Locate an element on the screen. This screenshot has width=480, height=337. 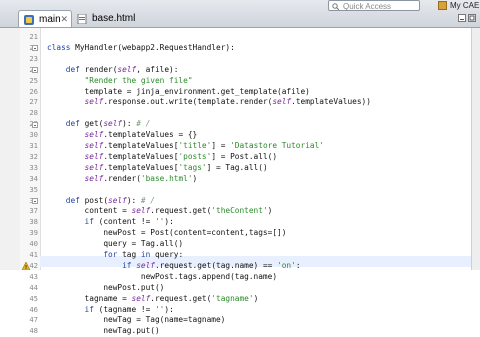
code-line: def render(self, afile): is located at coordinates (113, 70).